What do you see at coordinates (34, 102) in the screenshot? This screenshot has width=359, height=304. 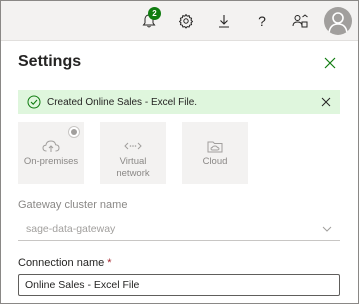 I see `checkmark-circle-icon` at bounding box center [34, 102].